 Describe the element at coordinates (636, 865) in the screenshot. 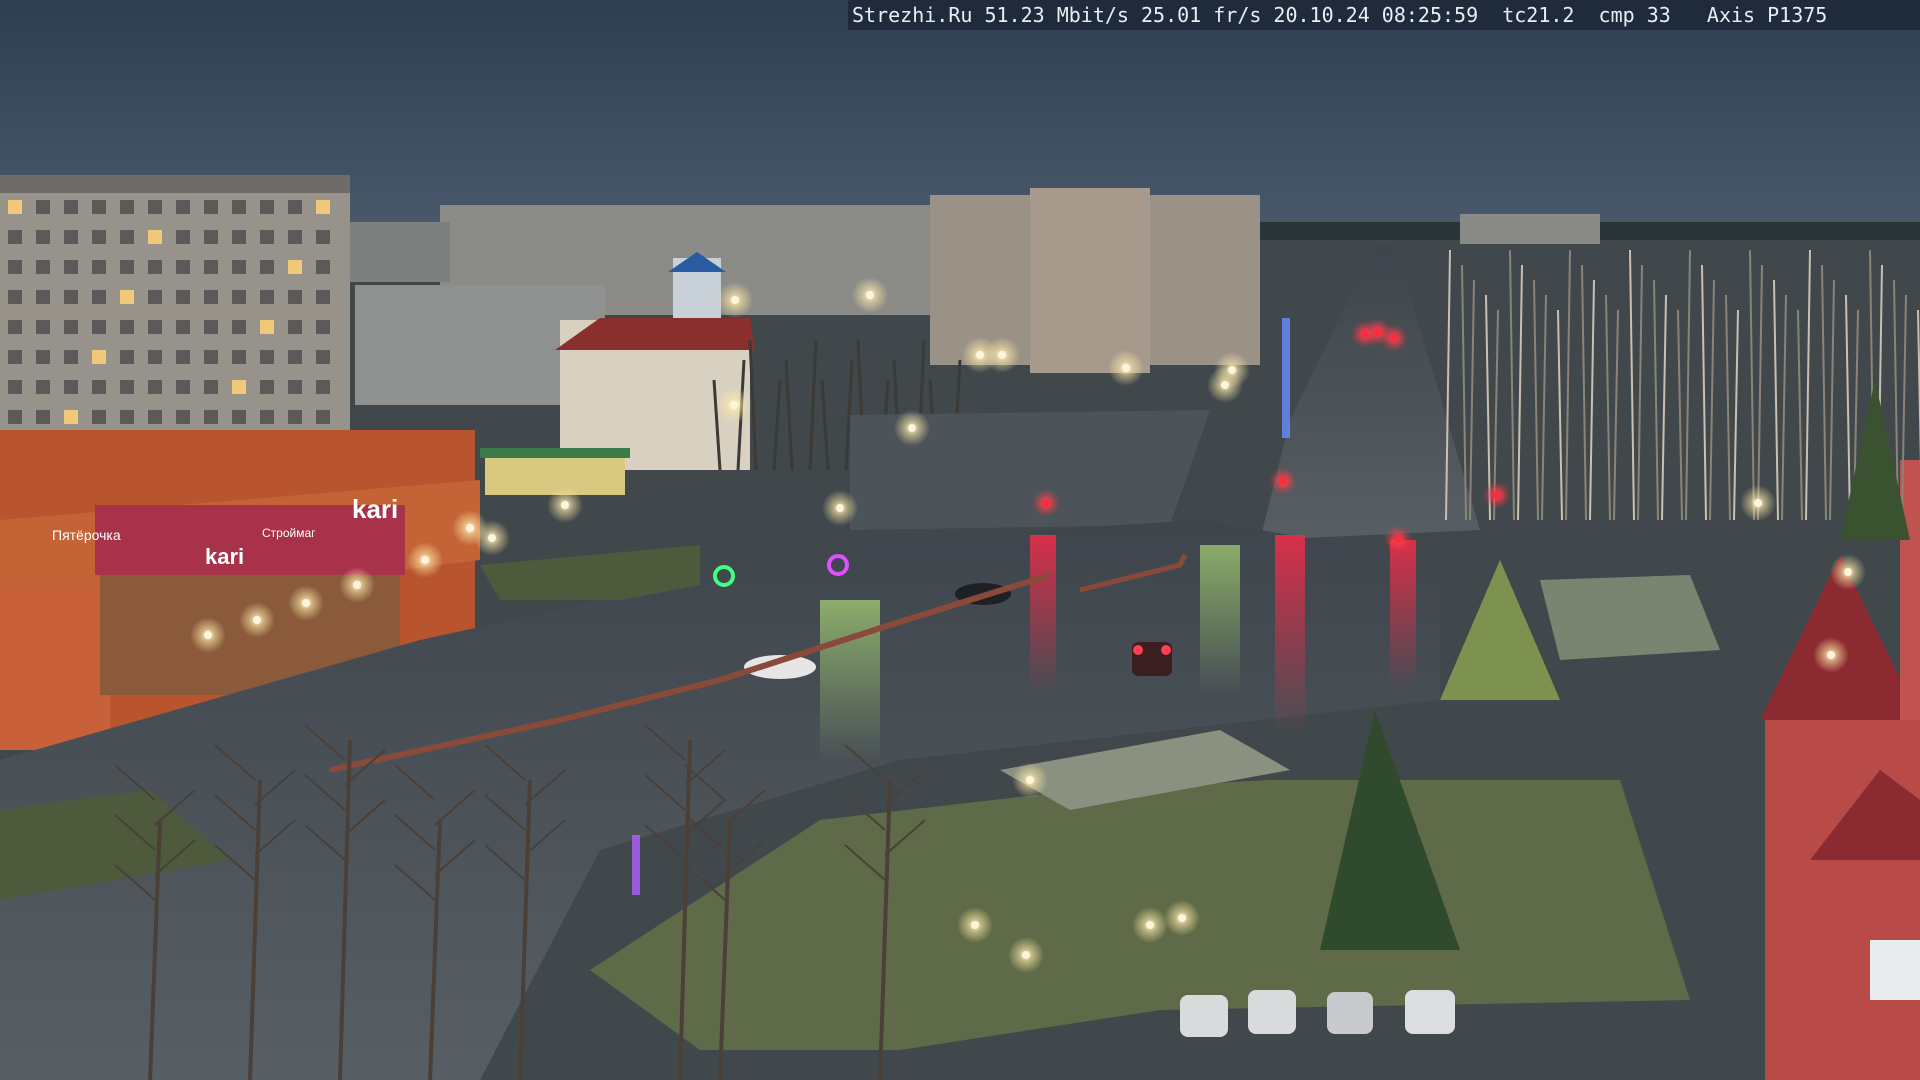

I see `holiday-light-post` at that location.